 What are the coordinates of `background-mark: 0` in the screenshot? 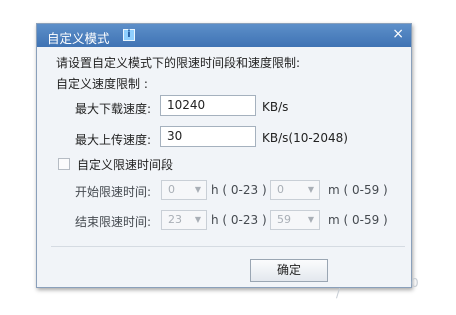 It's located at (415, 283).